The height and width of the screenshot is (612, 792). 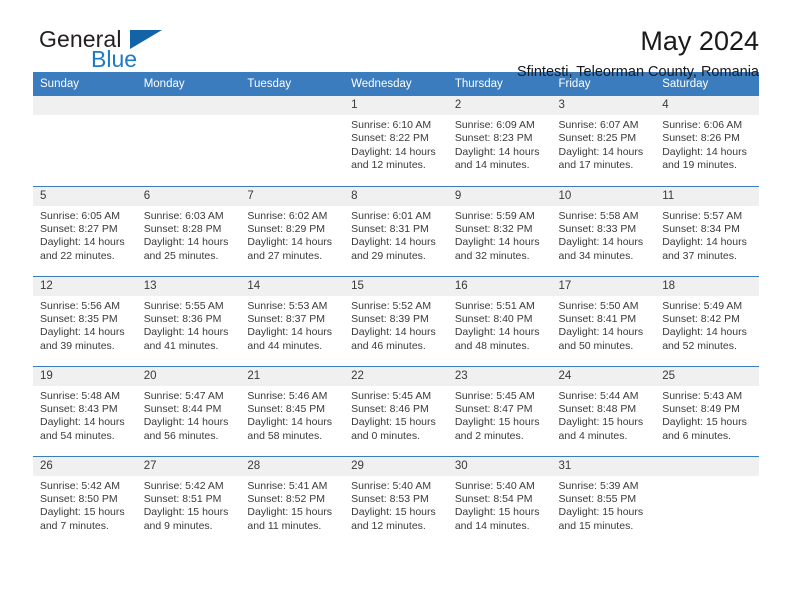 I want to click on day-number: 9, so click(x=499, y=196).